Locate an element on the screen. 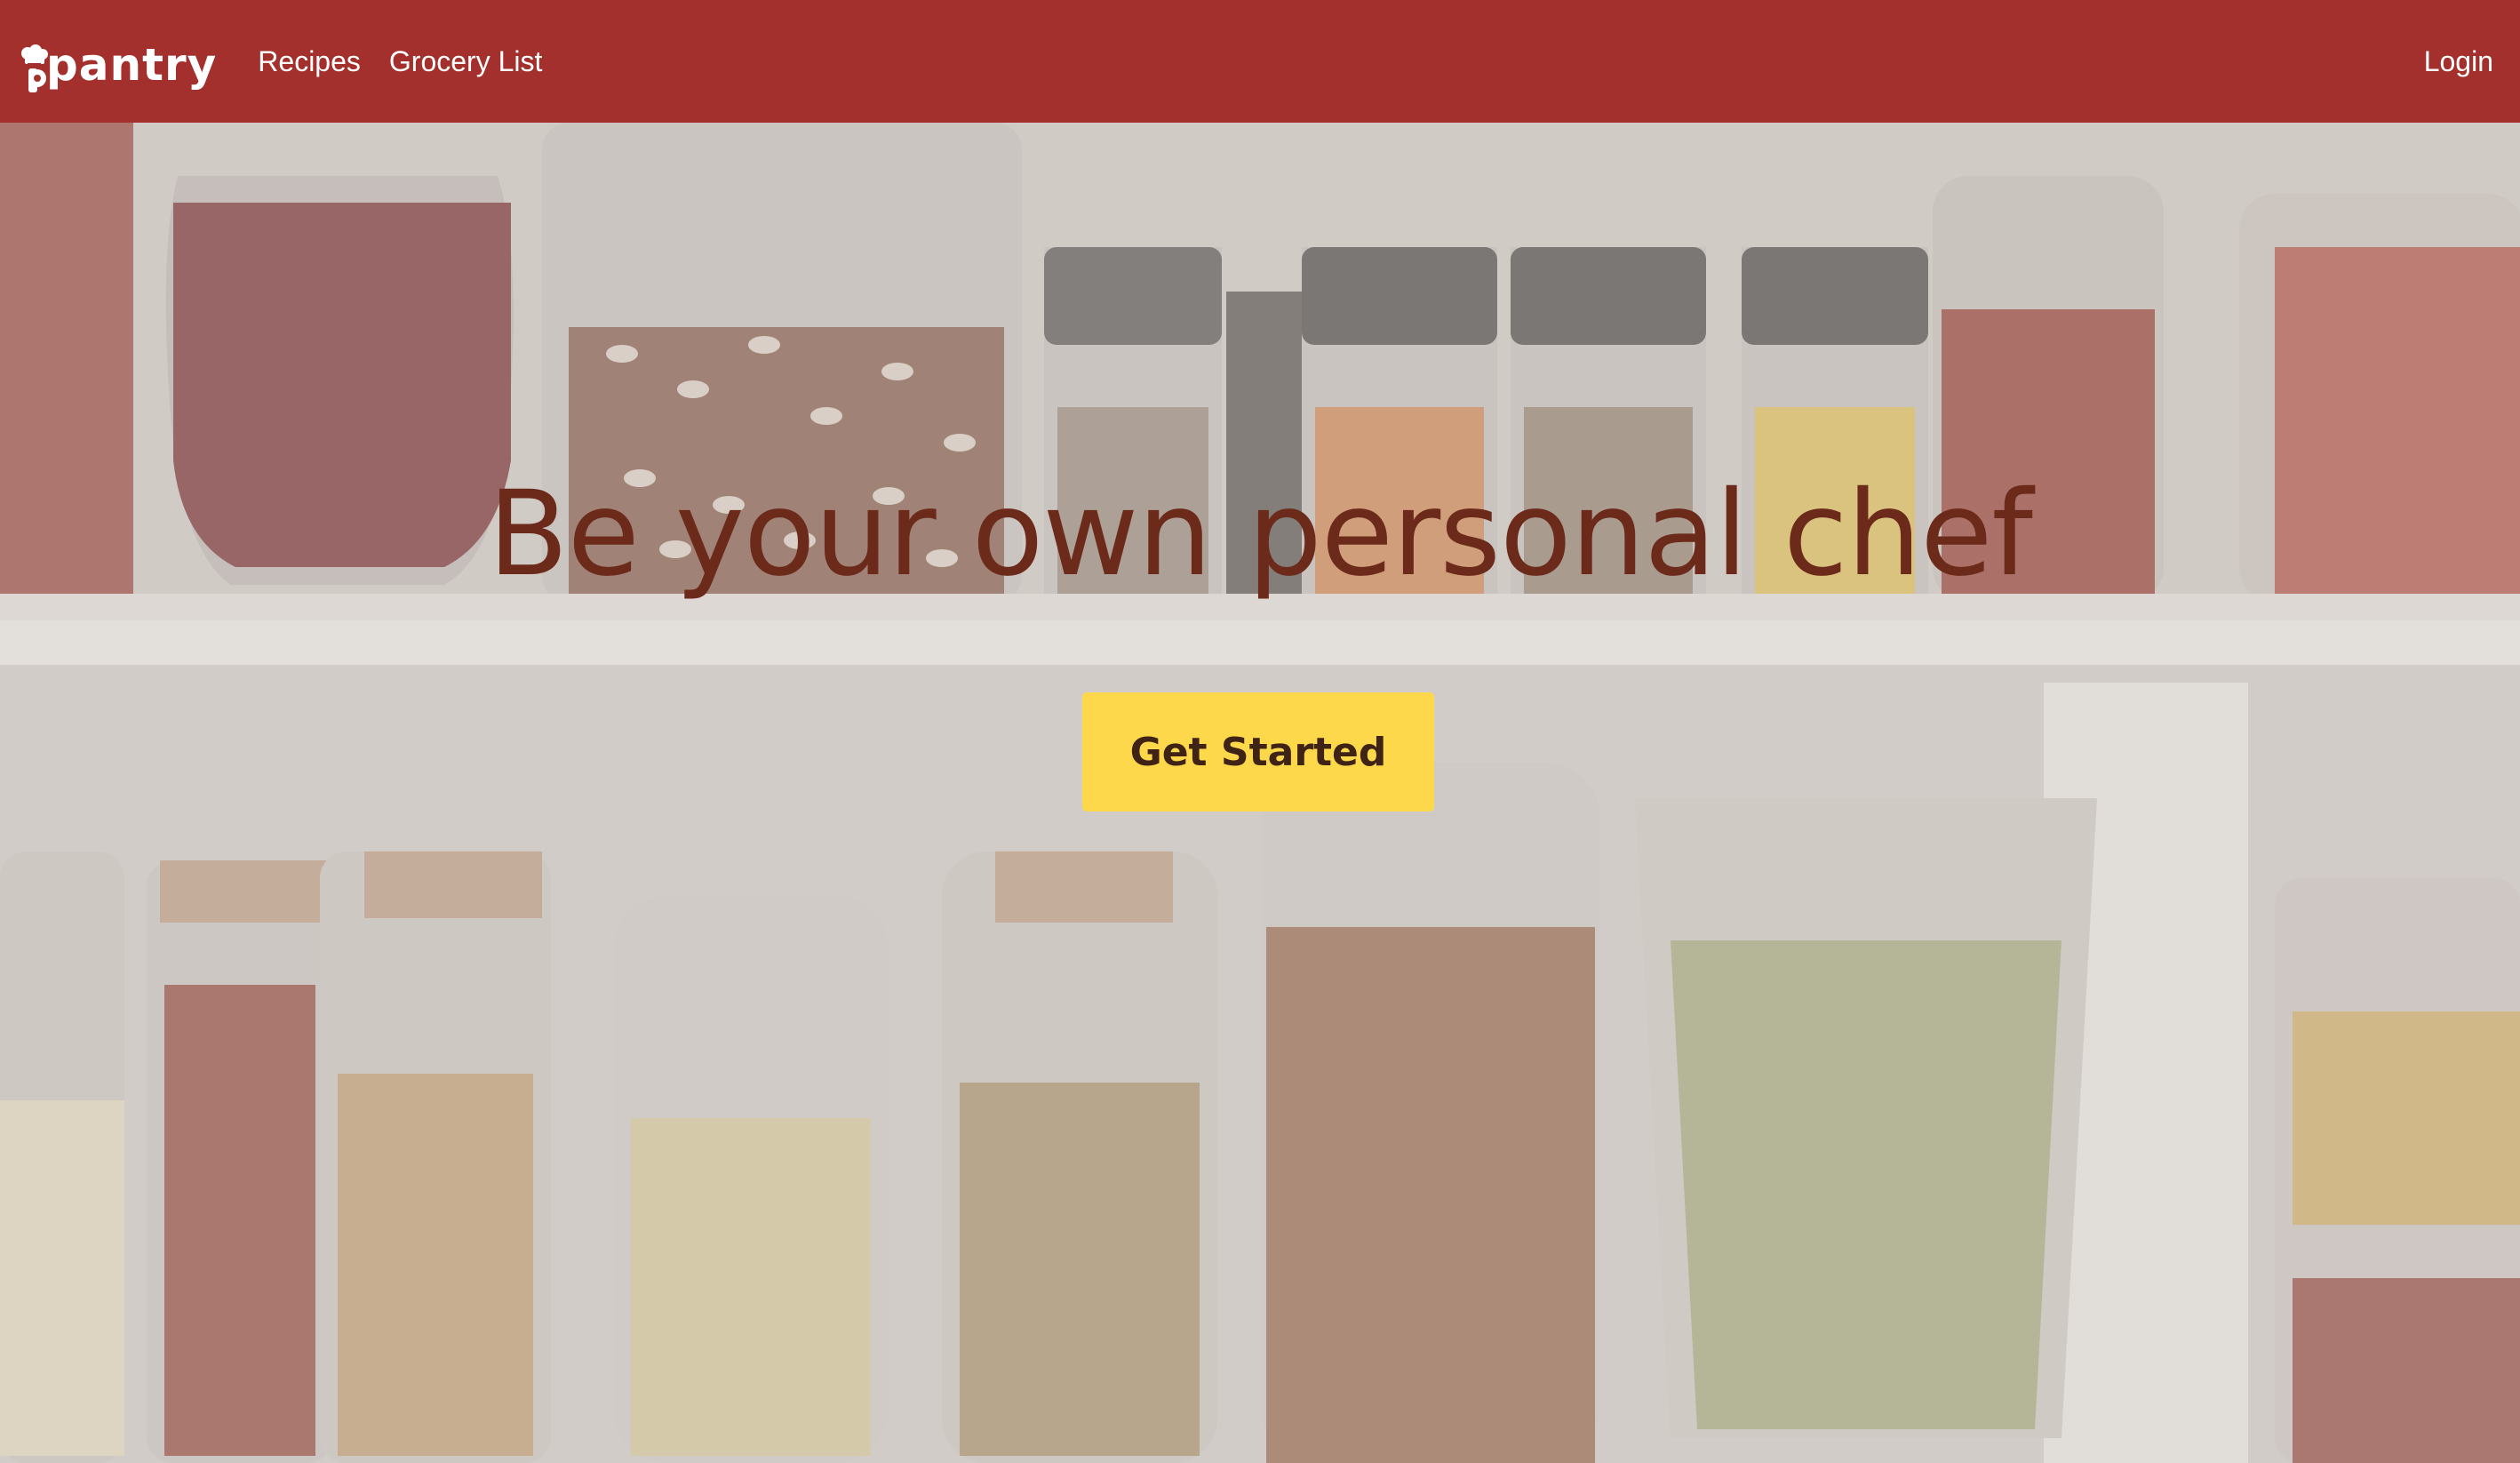  hero-headline: Be your own personal chef is located at coordinates (1260, 534).